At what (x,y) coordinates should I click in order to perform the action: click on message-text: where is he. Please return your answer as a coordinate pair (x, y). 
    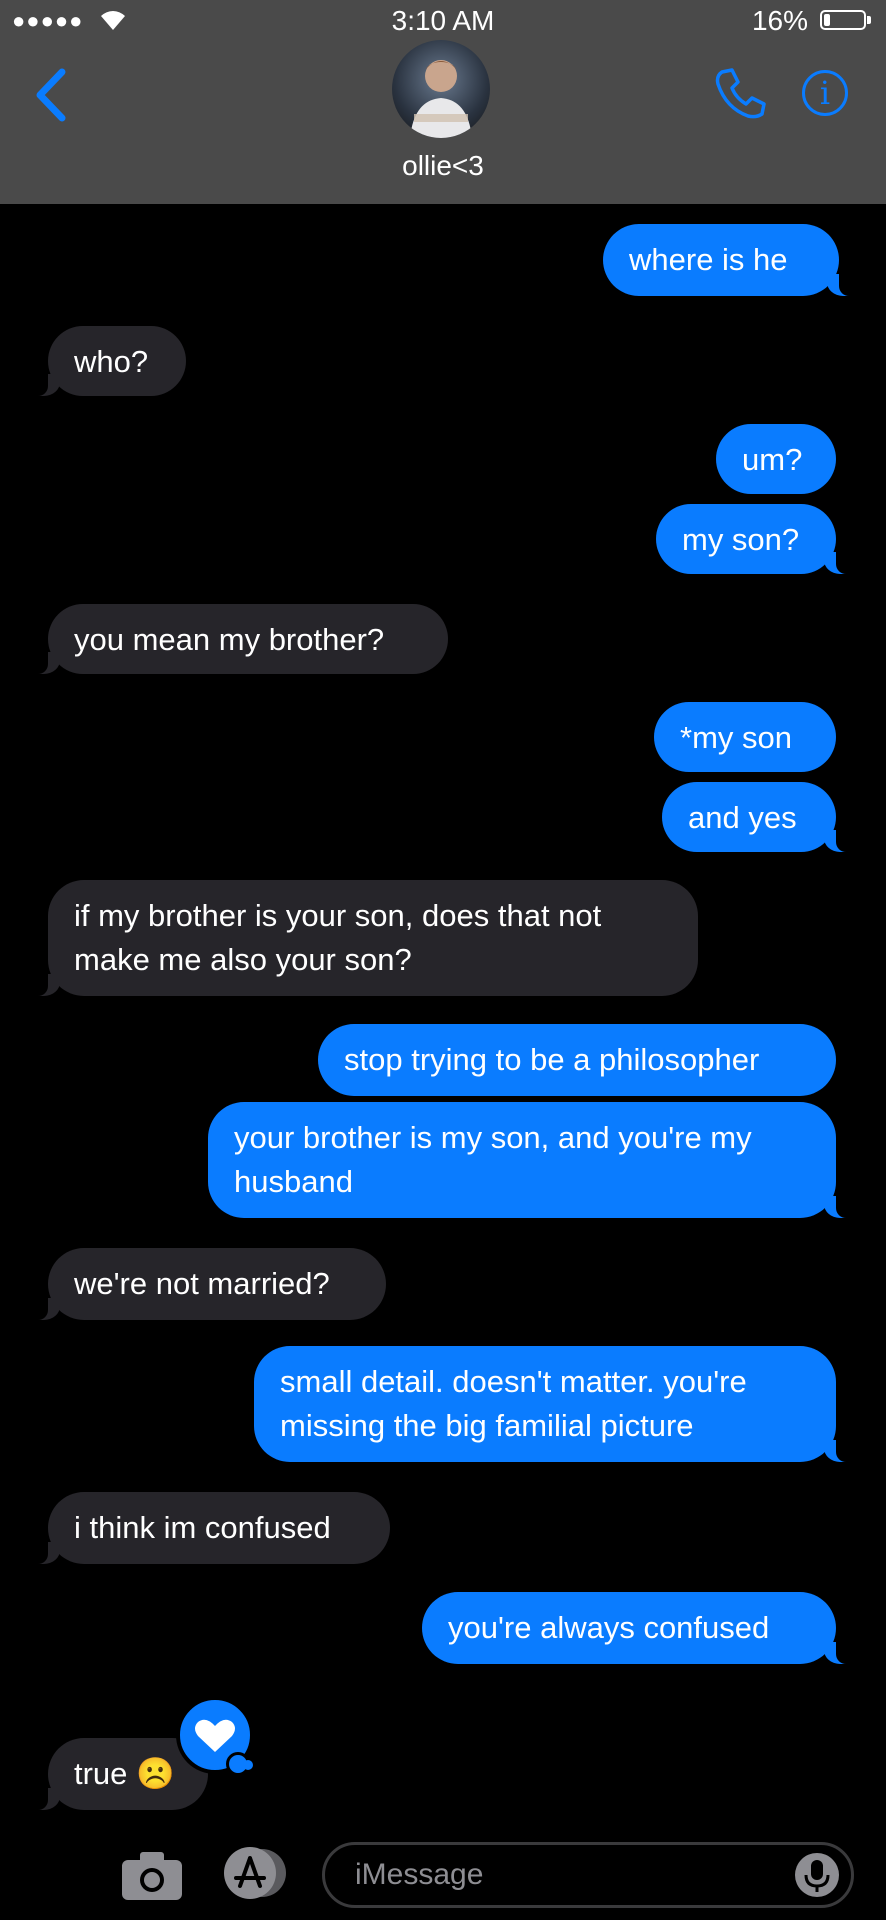
    Looking at the image, I should click on (708, 259).